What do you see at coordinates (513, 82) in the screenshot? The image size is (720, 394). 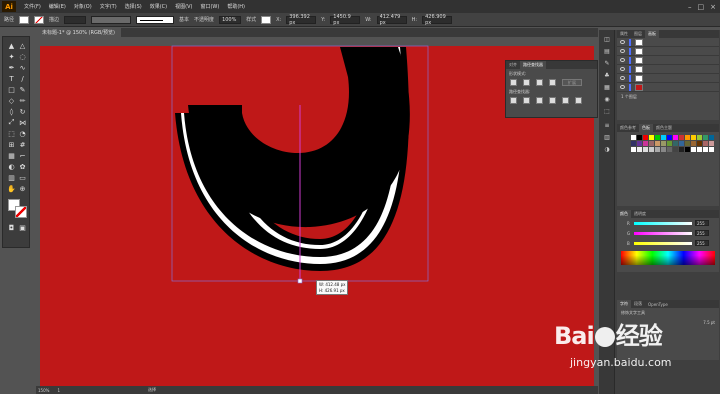 I see `unite-icon` at bounding box center [513, 82].